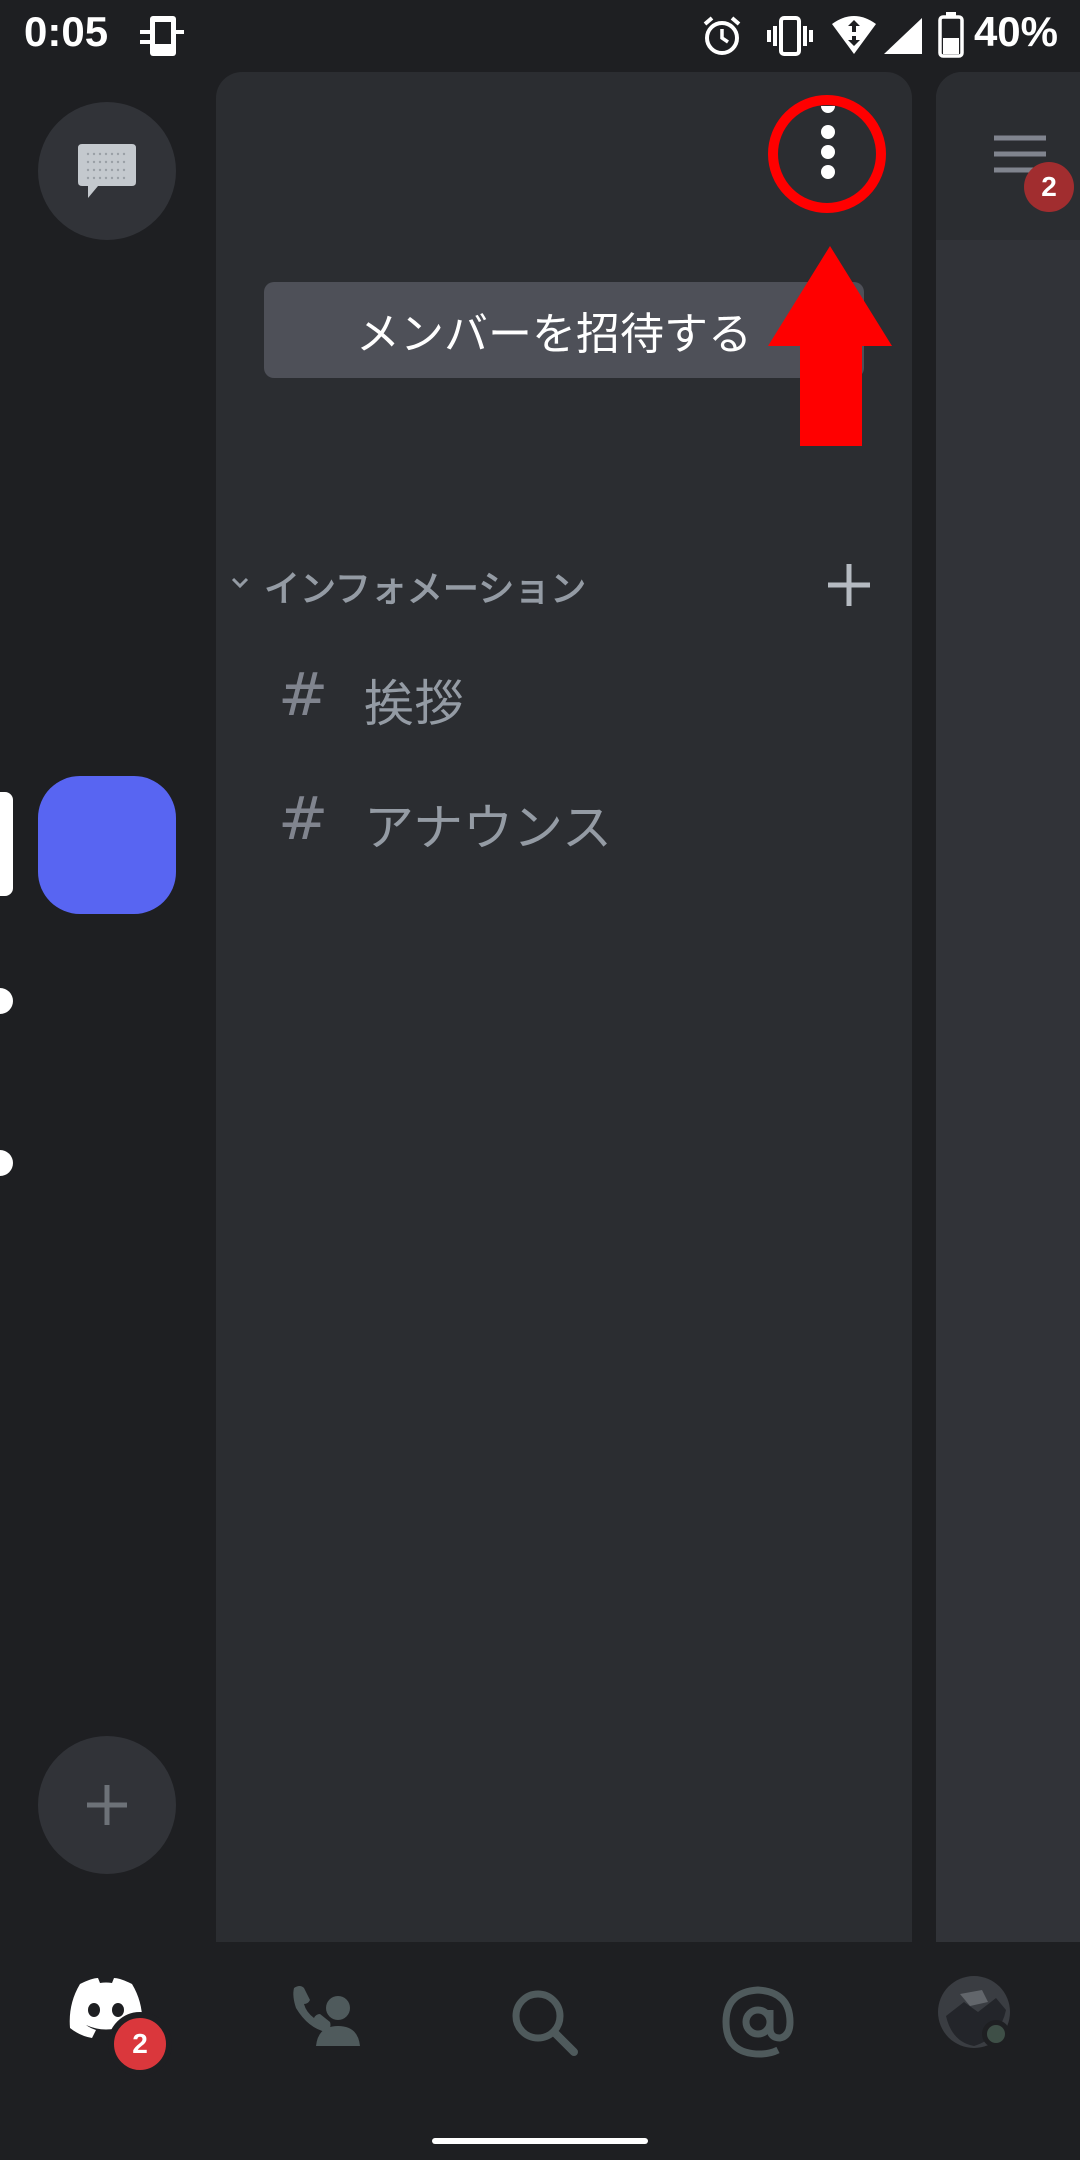 This screenshot has width=1080, height=2160. I want to click on server-icon-active, so click(107, 845).